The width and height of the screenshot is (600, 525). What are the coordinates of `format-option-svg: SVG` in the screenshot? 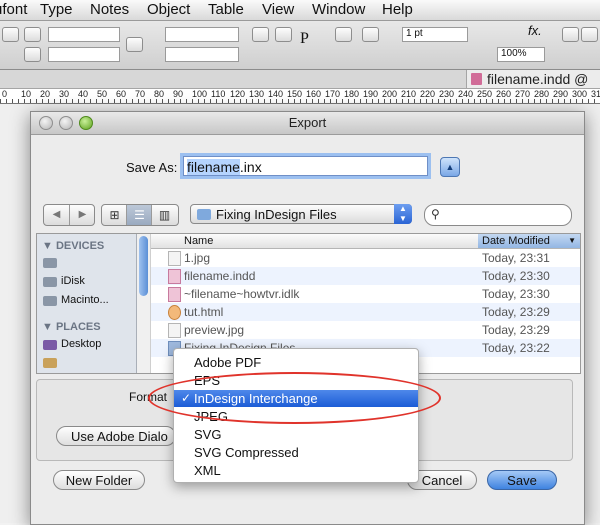 It's located at (296, 434).